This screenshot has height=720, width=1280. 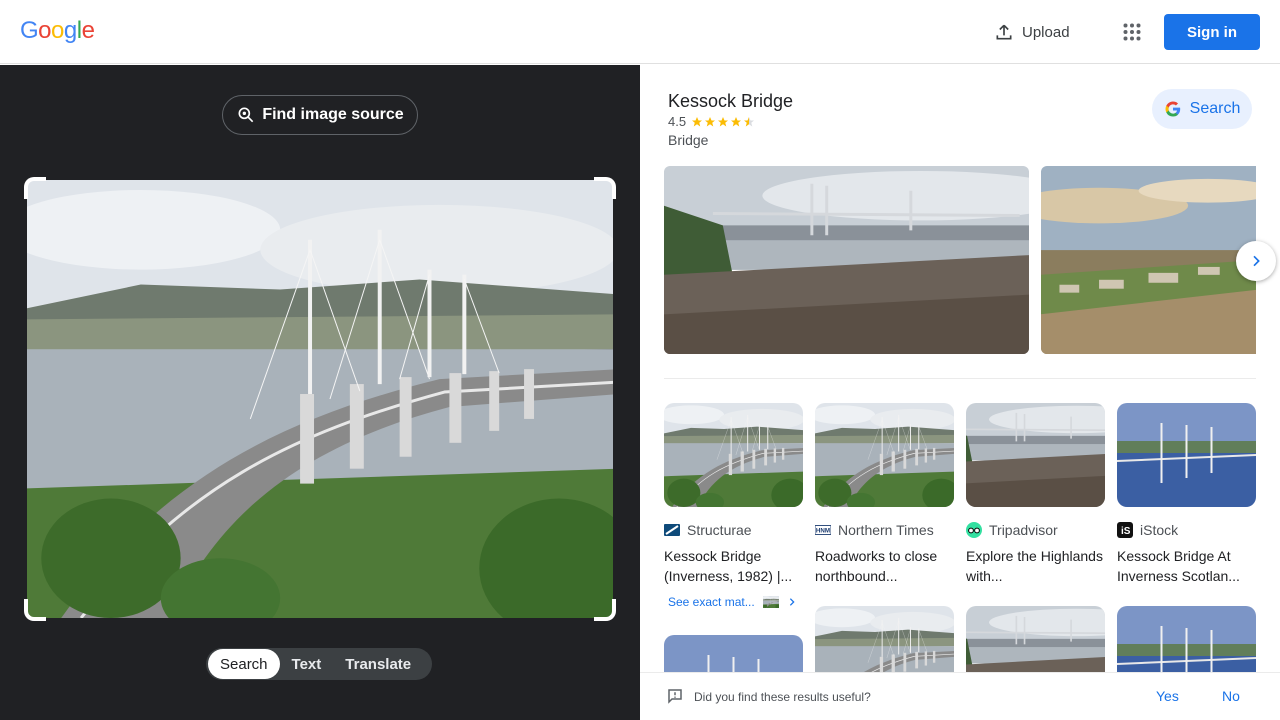 I want to click on istock-icon: iS, so click(x=1125, y=530).